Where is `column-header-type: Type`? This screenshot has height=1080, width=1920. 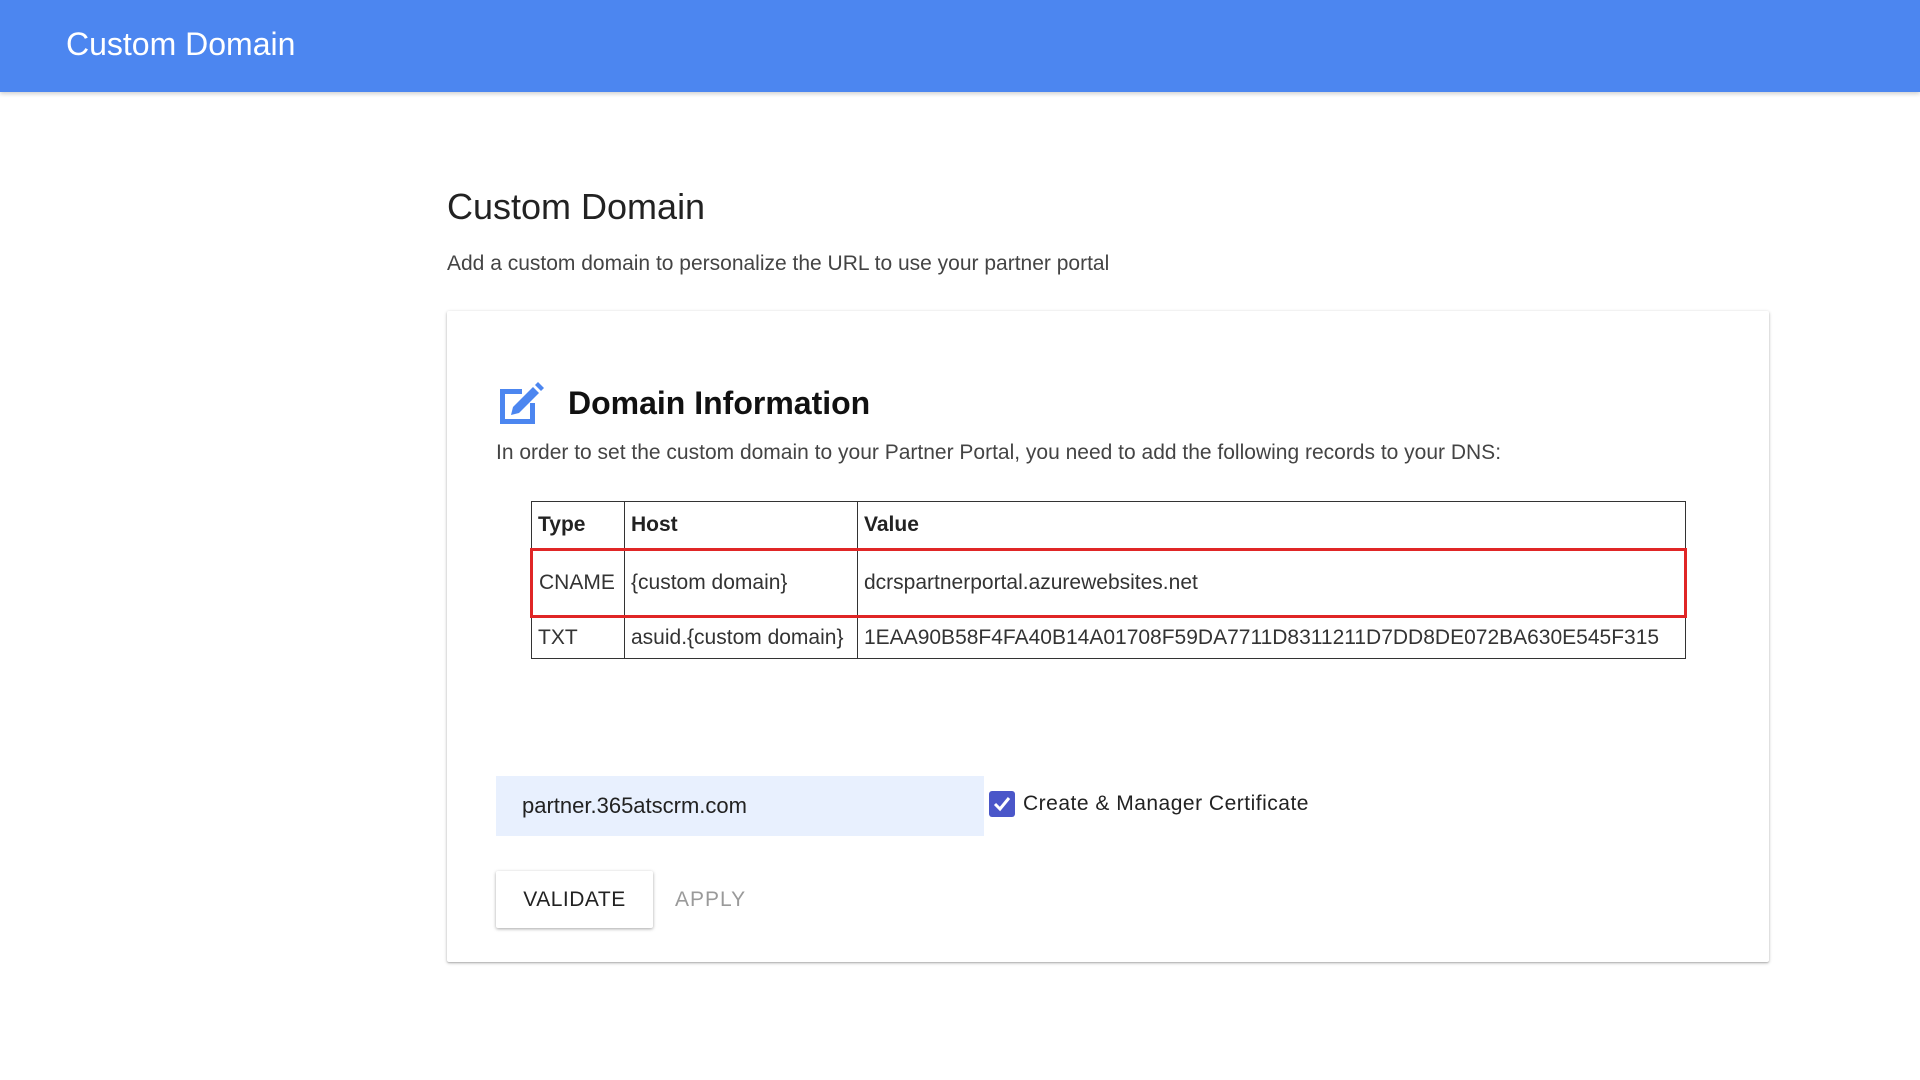
column-header-type: Type is located at coordinates (578, 525).